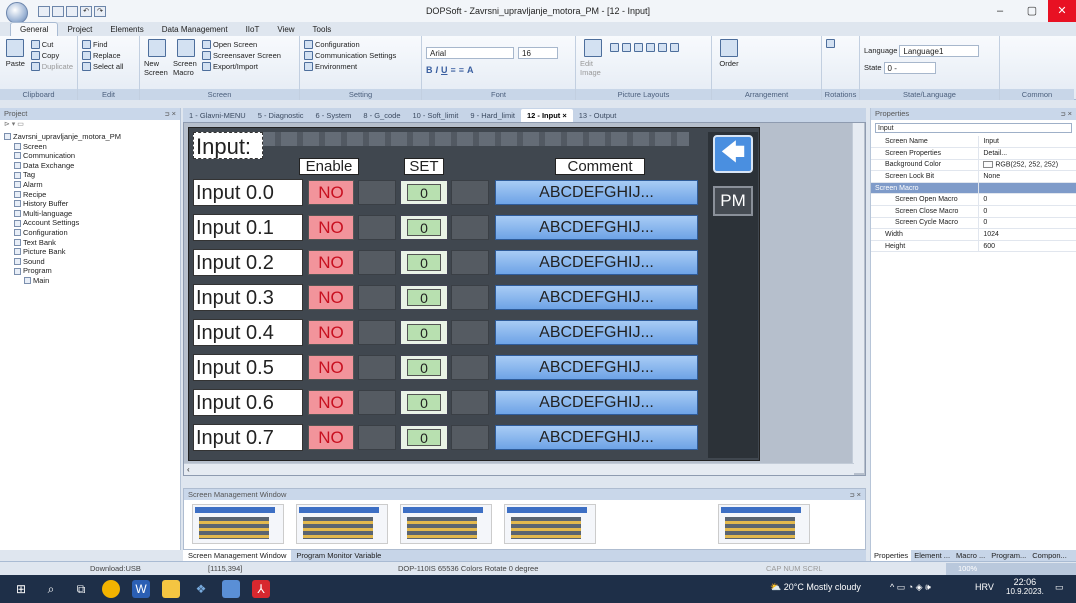 The width and height of the screenshot is (1076, 603). Describe the element at coordinates (855, 494) in the screenshot. I see `panel-close-icon: ᴝ ×` at that location.